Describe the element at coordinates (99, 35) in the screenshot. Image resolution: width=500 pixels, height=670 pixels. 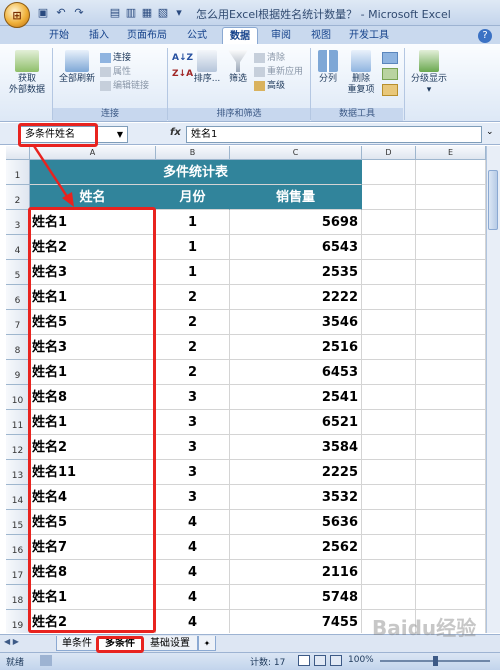
I see `tab-insert: 插入` at that location.